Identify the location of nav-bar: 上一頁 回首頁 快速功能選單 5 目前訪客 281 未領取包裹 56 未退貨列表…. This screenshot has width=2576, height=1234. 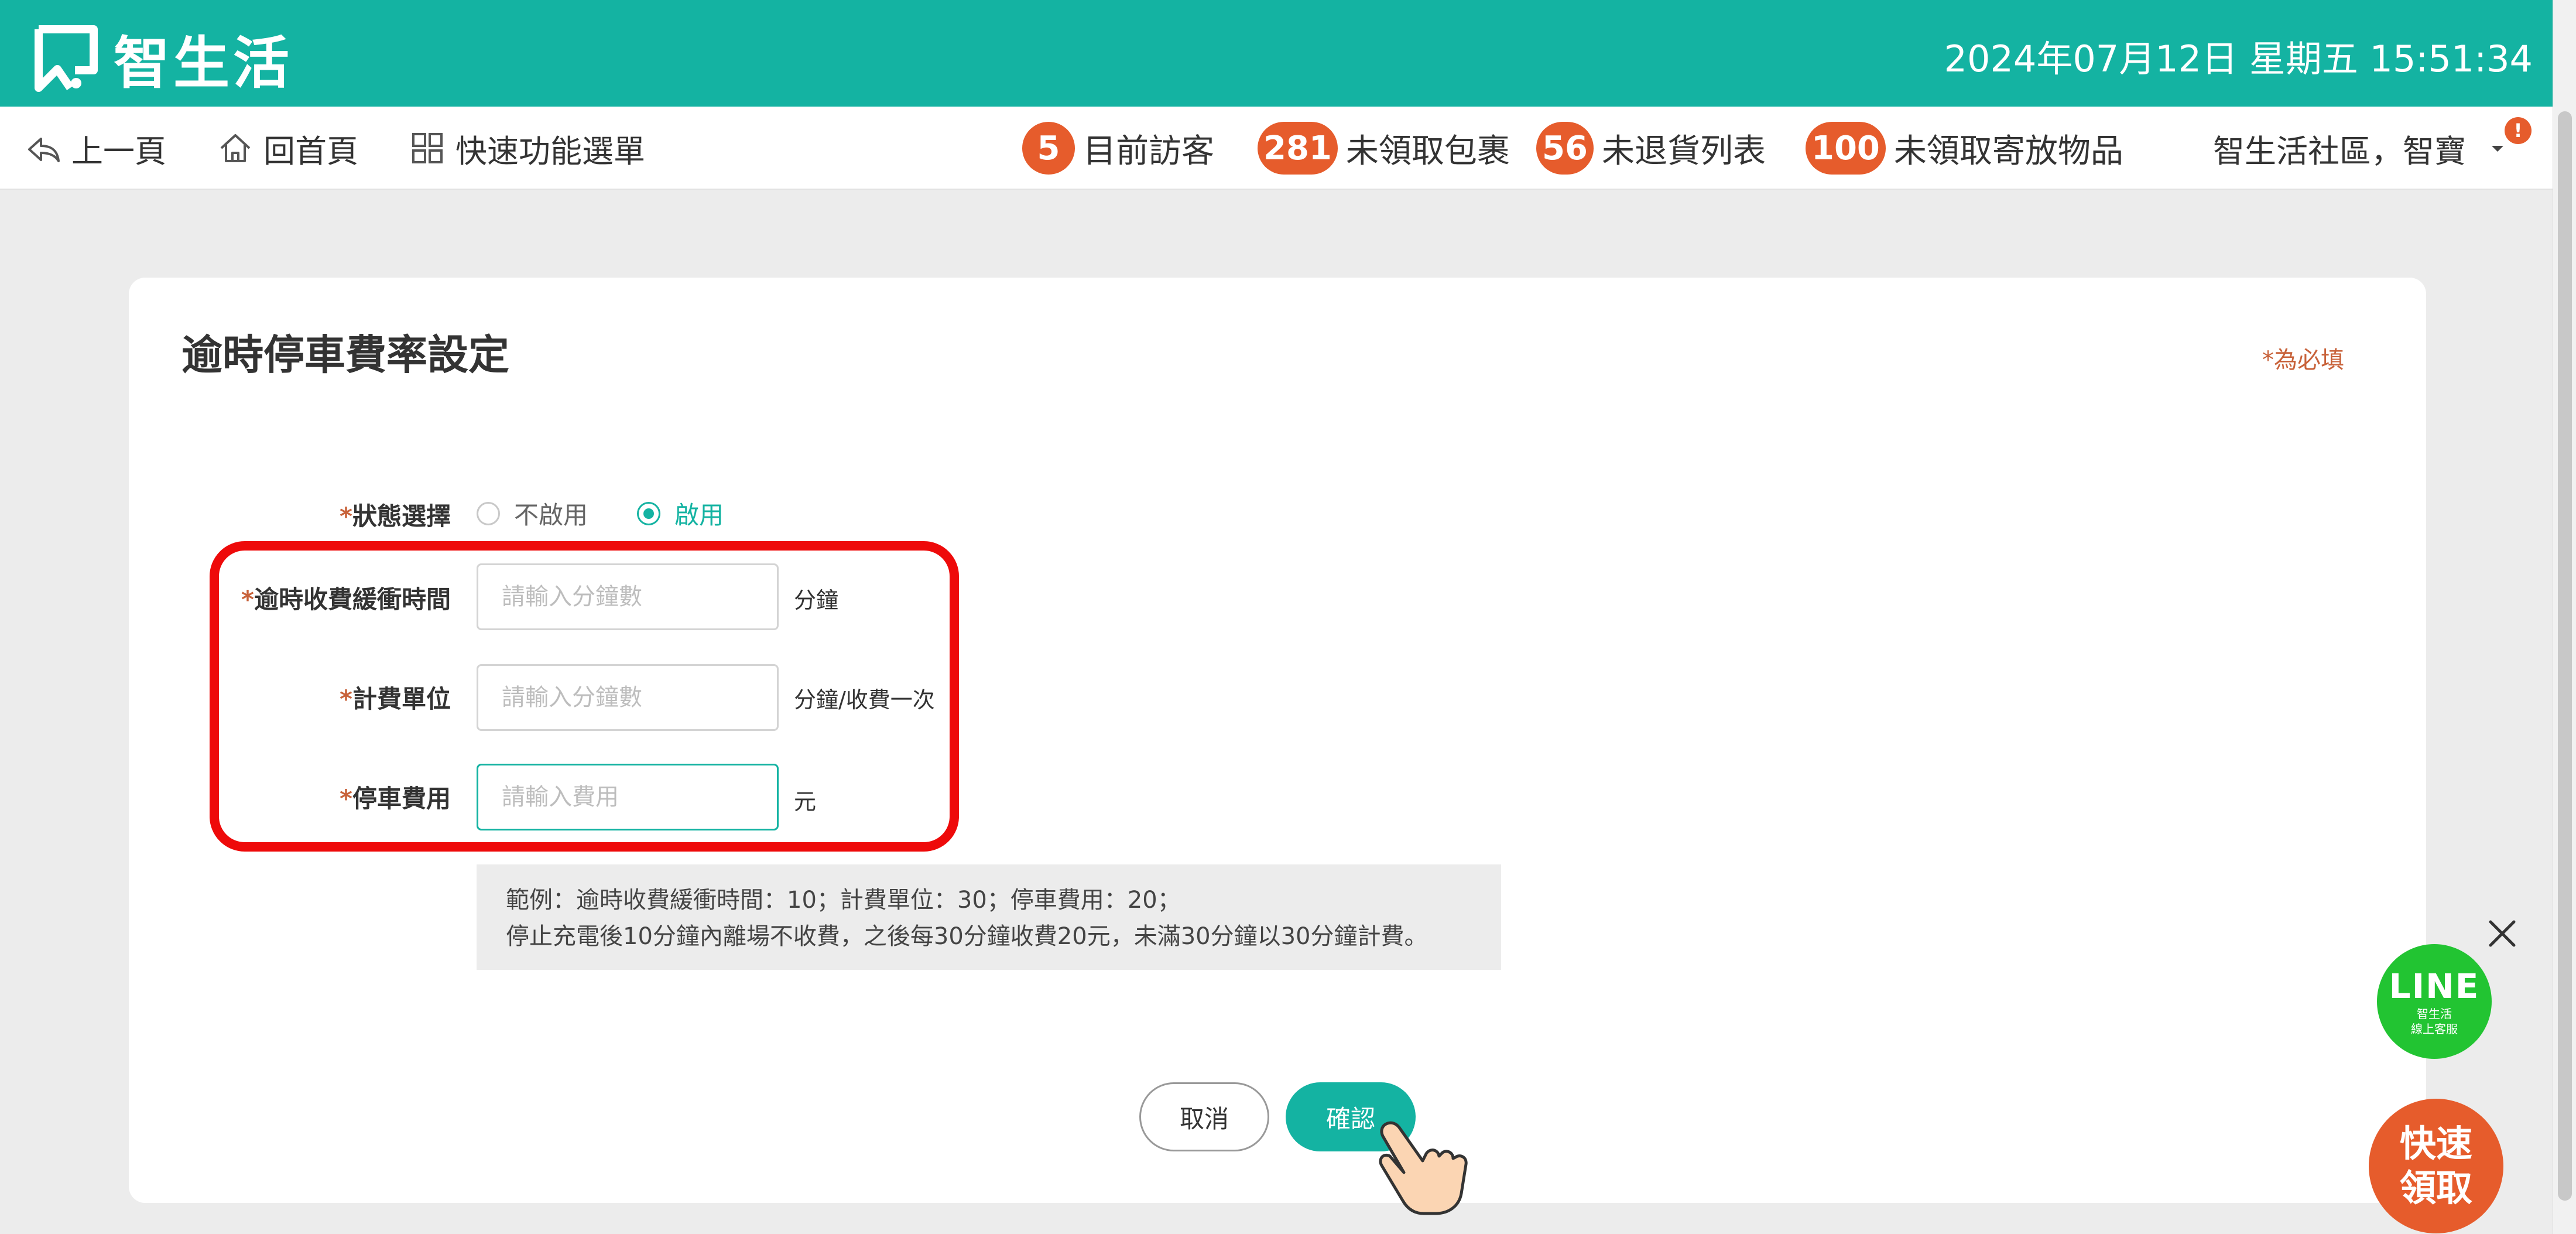
(1276, 148).